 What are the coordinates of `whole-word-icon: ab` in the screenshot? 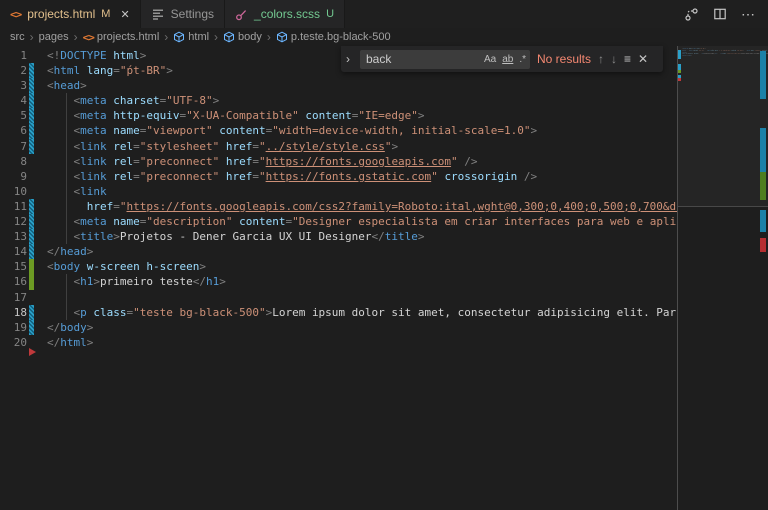 It's located at (507, 59).